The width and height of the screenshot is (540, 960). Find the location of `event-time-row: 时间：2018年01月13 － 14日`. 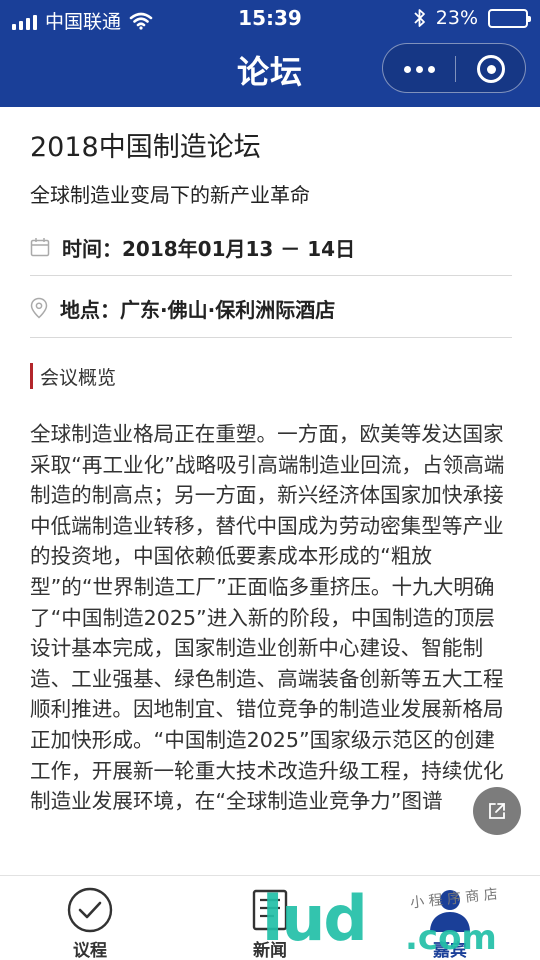

event-time-row: 时间：2018年01月13 － 14日 is located at coordinates (271, 247).